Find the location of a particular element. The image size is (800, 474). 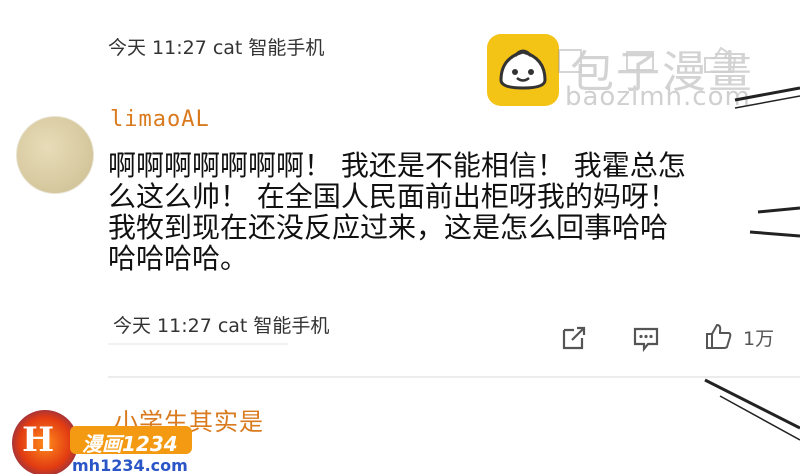

watermark-logo-icon is located at coordinates (523, 70).